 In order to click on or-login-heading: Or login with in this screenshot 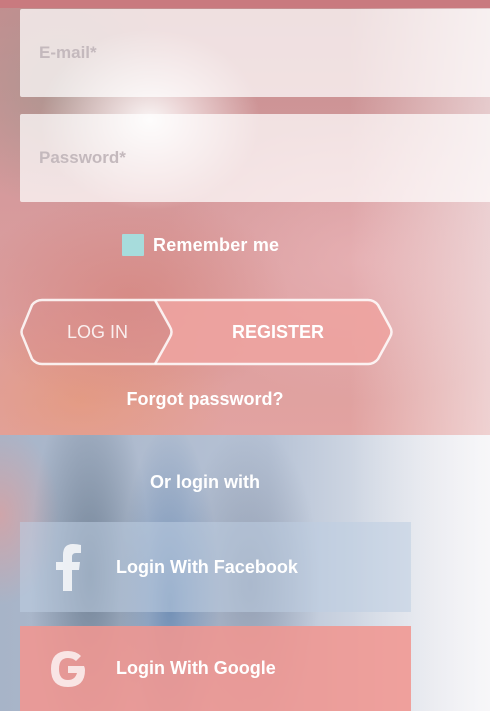, I will do `click(205, 482)`.